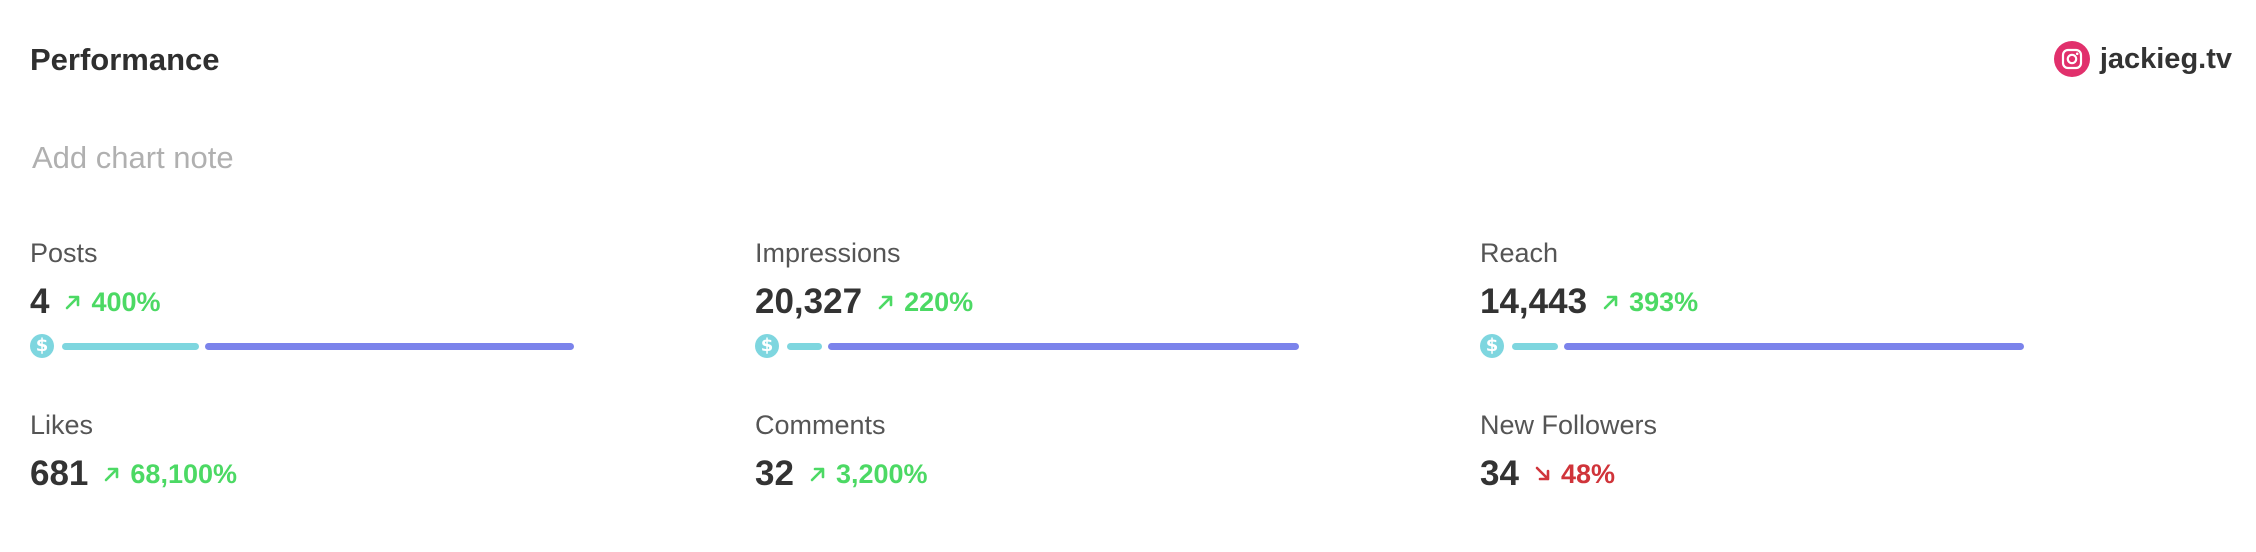 The width and height of the screenshot is (2256, 552). What do you see at coordinates (924, 302) in the screenshot?
I see `metric-change: 220%` at bounding box center [924, 302].